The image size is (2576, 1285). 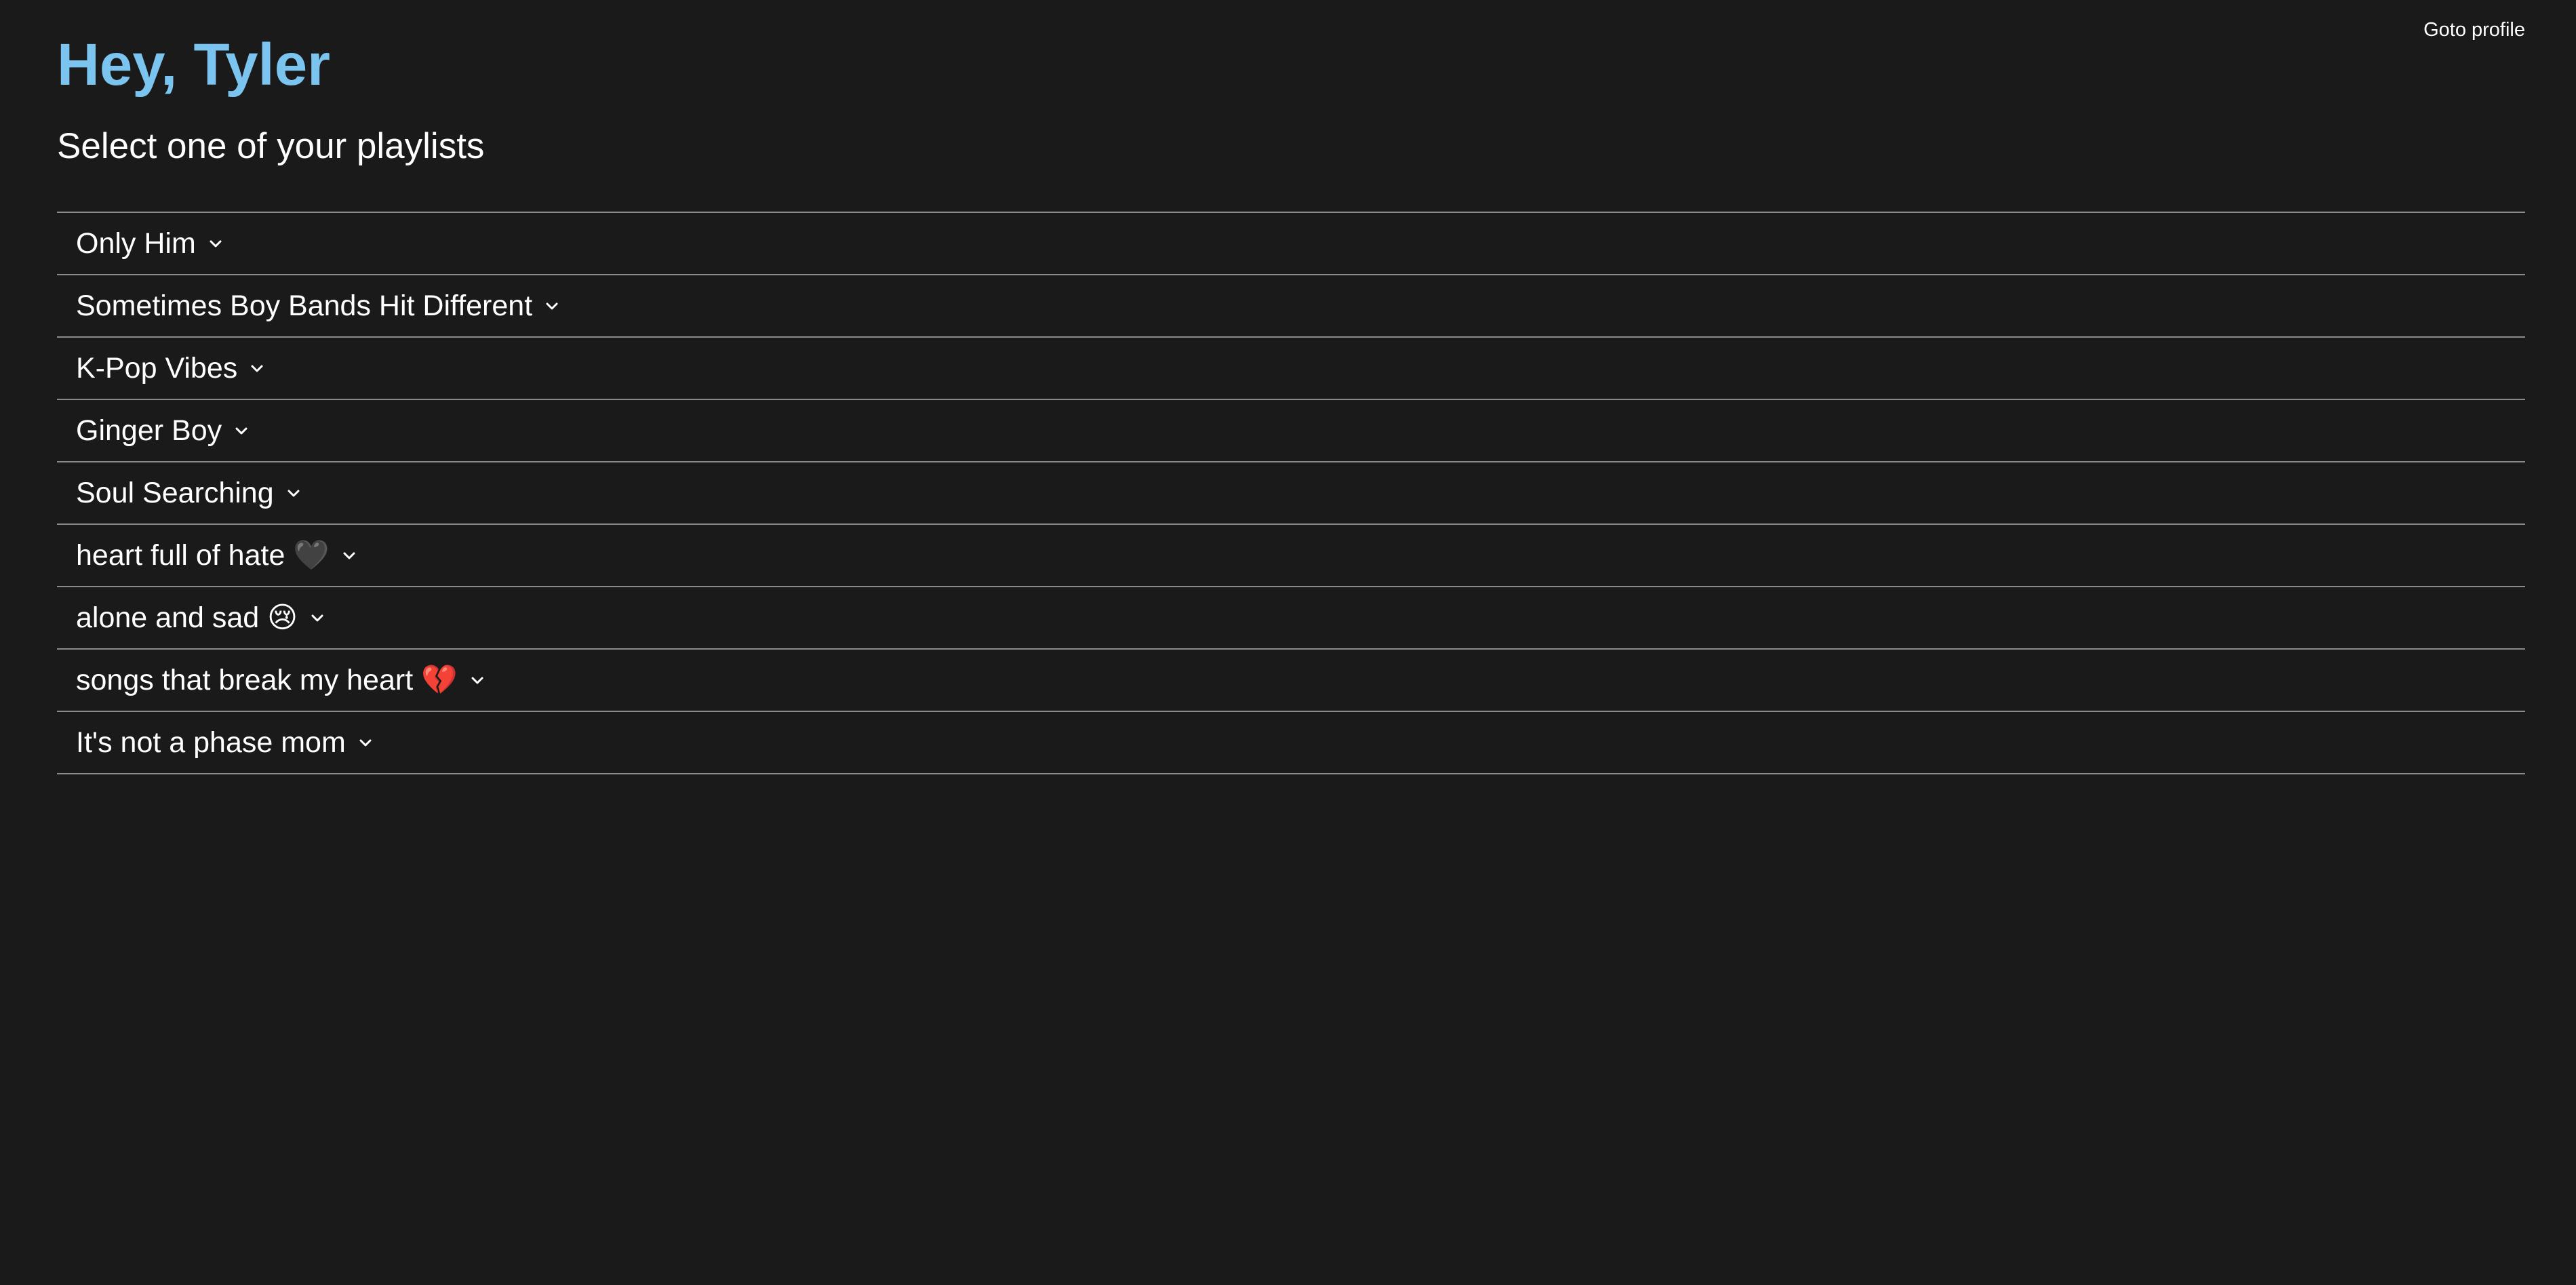 I want to click on playlist-item: Soul Searching, so click(x=1291, y=493).